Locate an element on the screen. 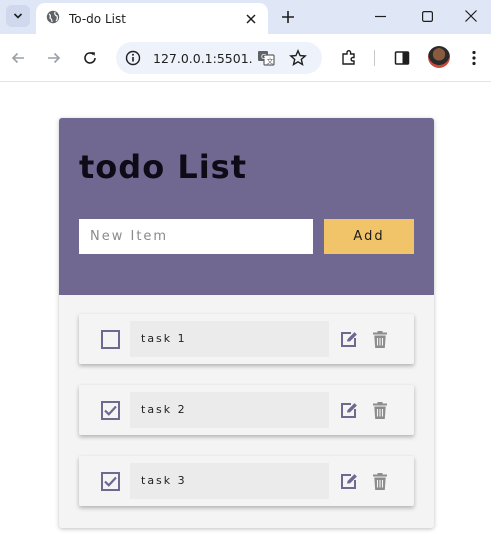 The image size is (491, 555). svg-text: 文 is located at coordinates (270, 61).